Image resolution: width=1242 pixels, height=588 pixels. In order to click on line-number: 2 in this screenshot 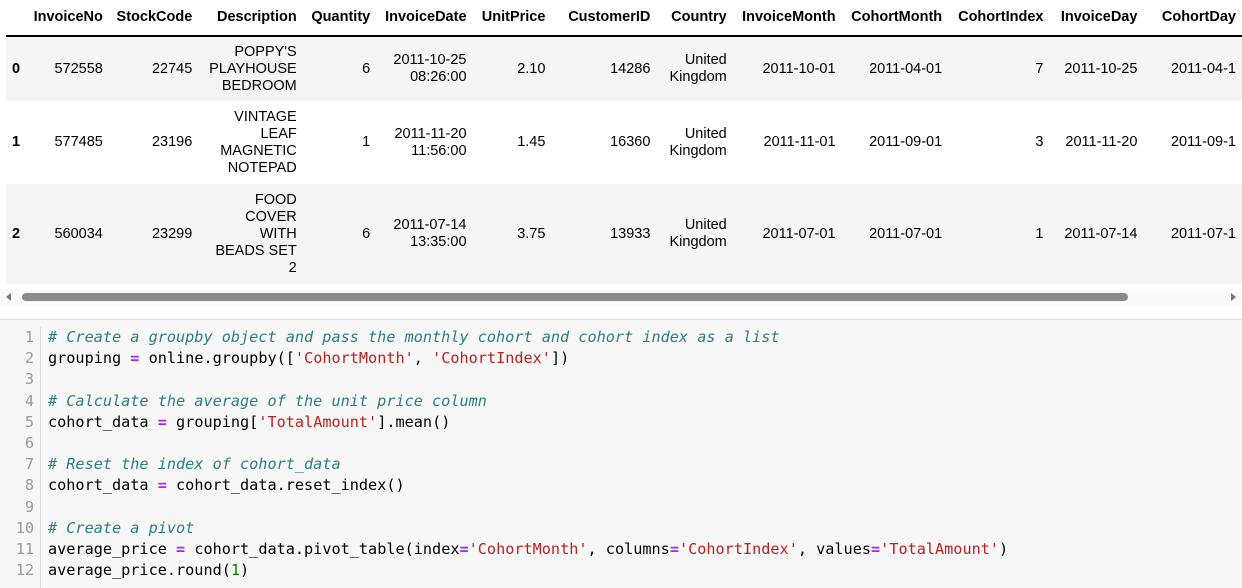, I will do `click(29, 358)`.